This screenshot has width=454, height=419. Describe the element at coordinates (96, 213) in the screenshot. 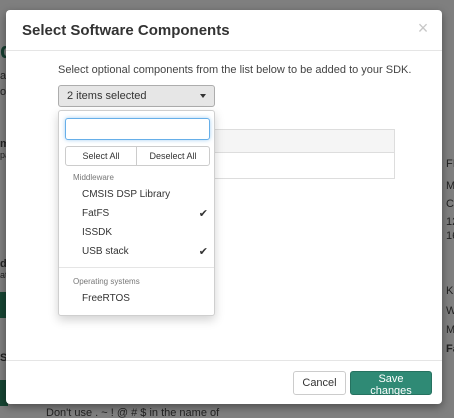

I see `option-label: FatFS` at that location.